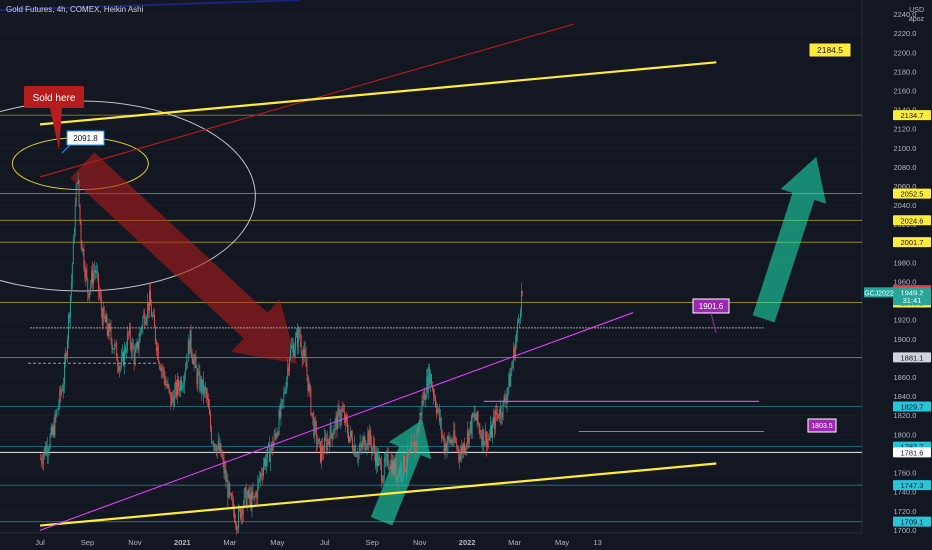 The height and width of the screenshot is (550, 932). What do you see at coordinates (916, 19) in the screenshot?
I see `scale-mode-label: apoz` at bounding box center [916, 19].